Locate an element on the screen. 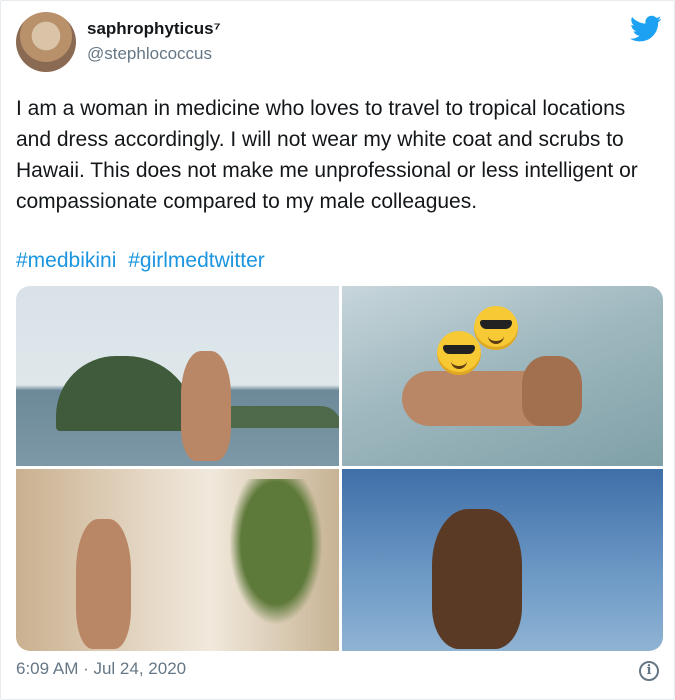  author-handle: @stephlococcus is located at coordinates (149, 54).